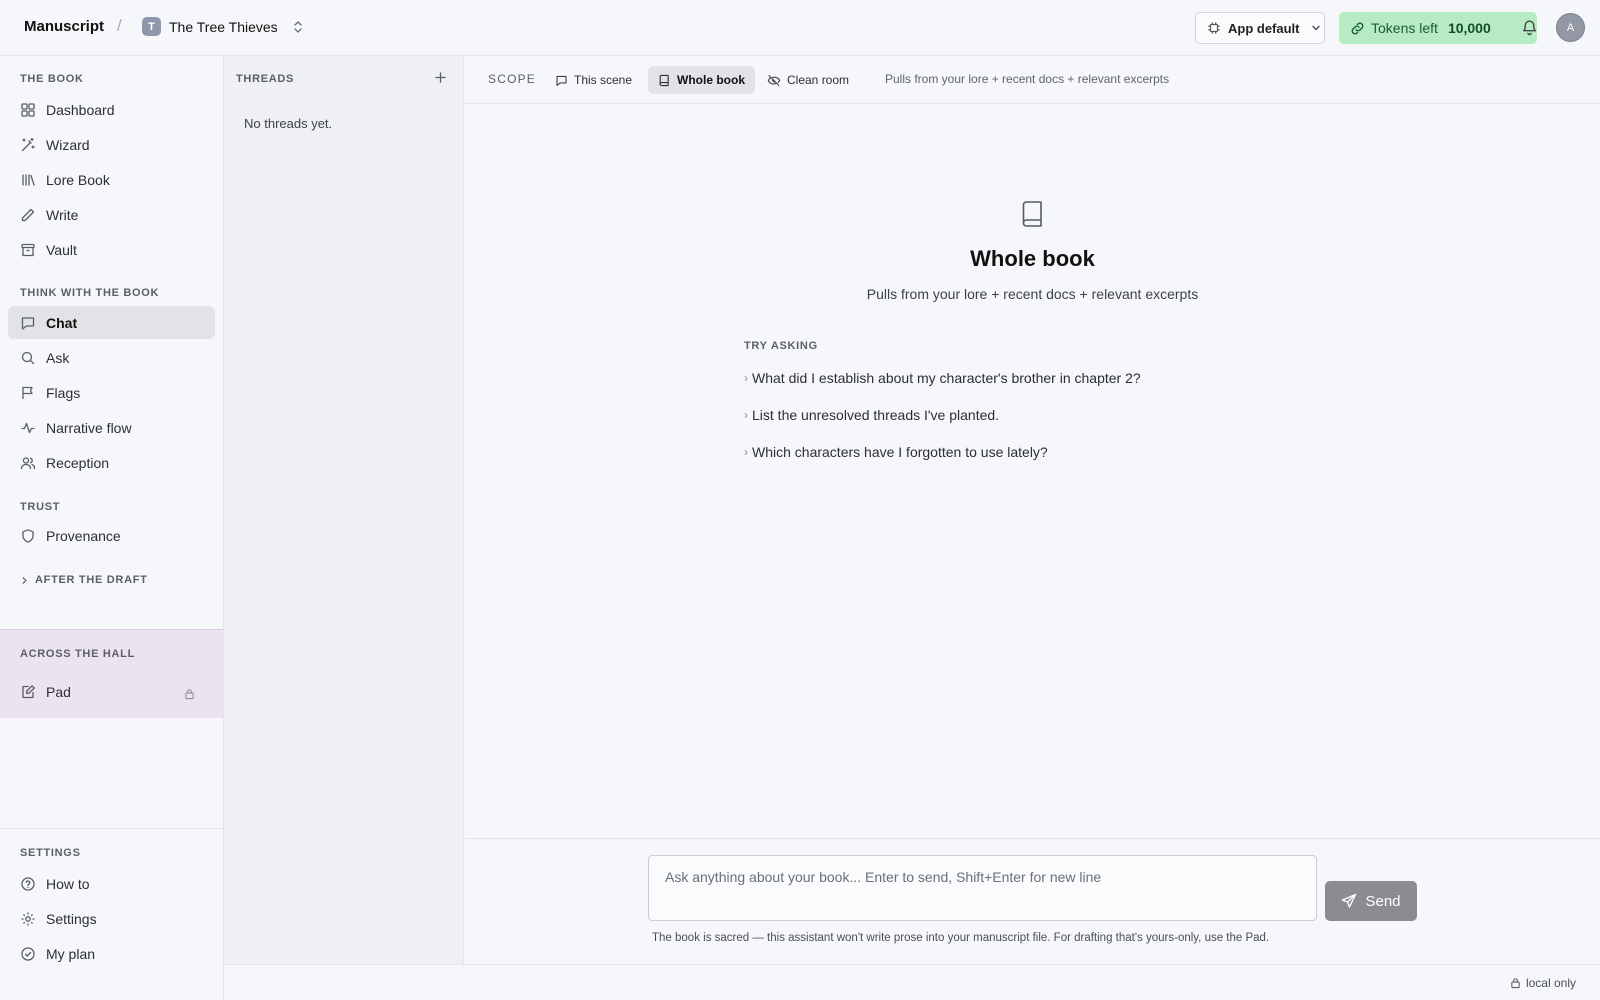 The width and height of the screenshot is (1600, 1000). Describe the element at coordinates (701, 80) in the screenshot. I see `scope-tab-whole-book: Whole book` at that location.